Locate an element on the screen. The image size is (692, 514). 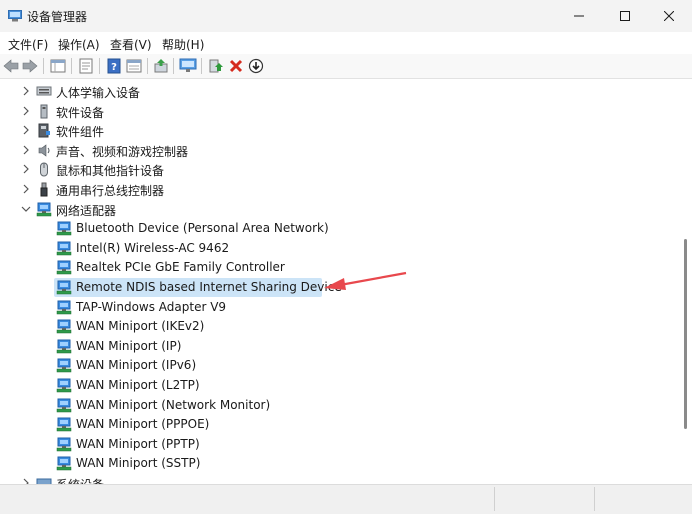
speaker-icon is located at coordinates (44, 150).